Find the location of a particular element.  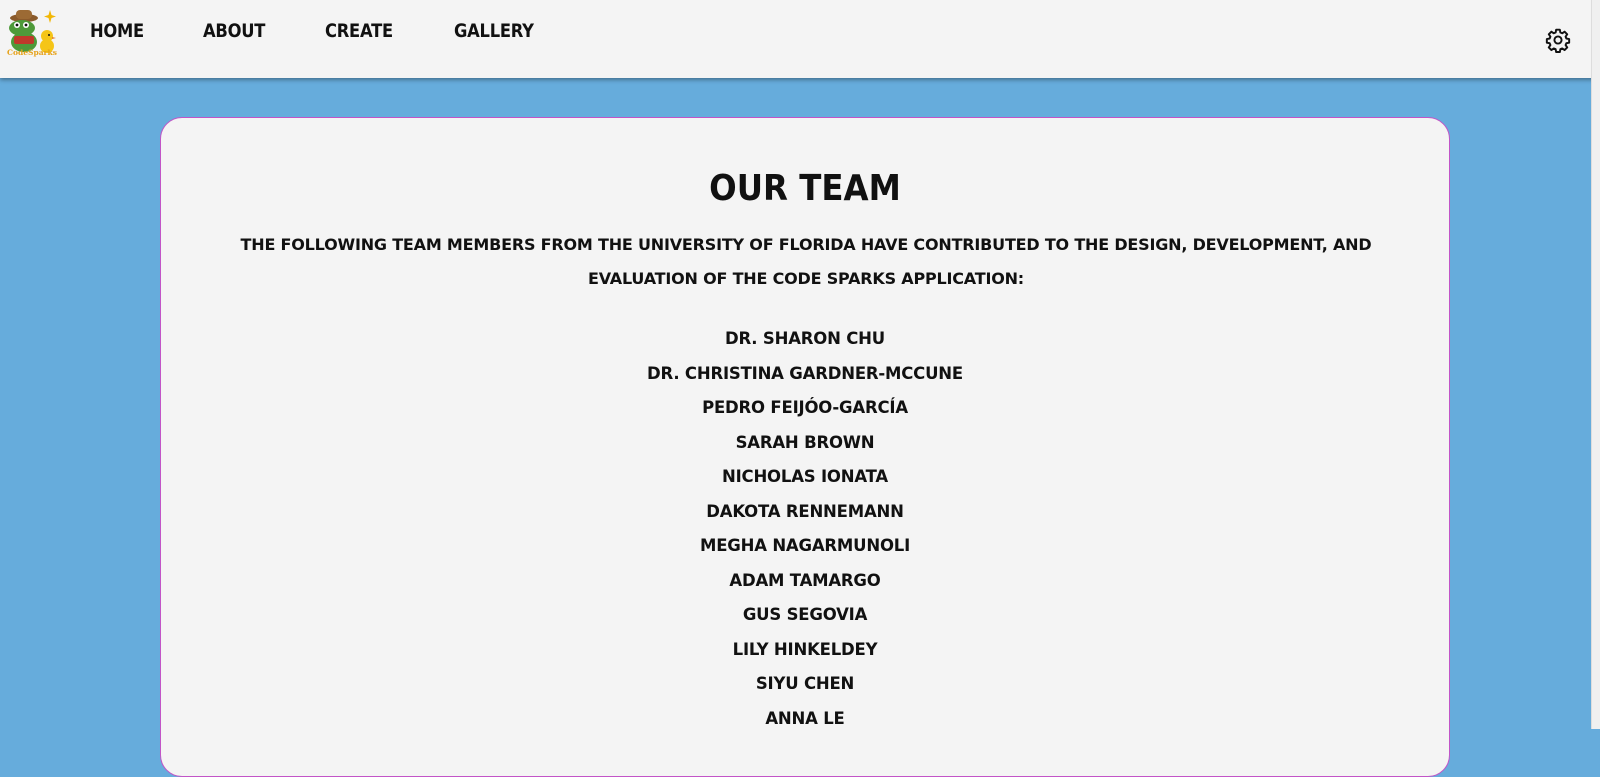

nav-create-link: Create is located at coordinates (359, 31).